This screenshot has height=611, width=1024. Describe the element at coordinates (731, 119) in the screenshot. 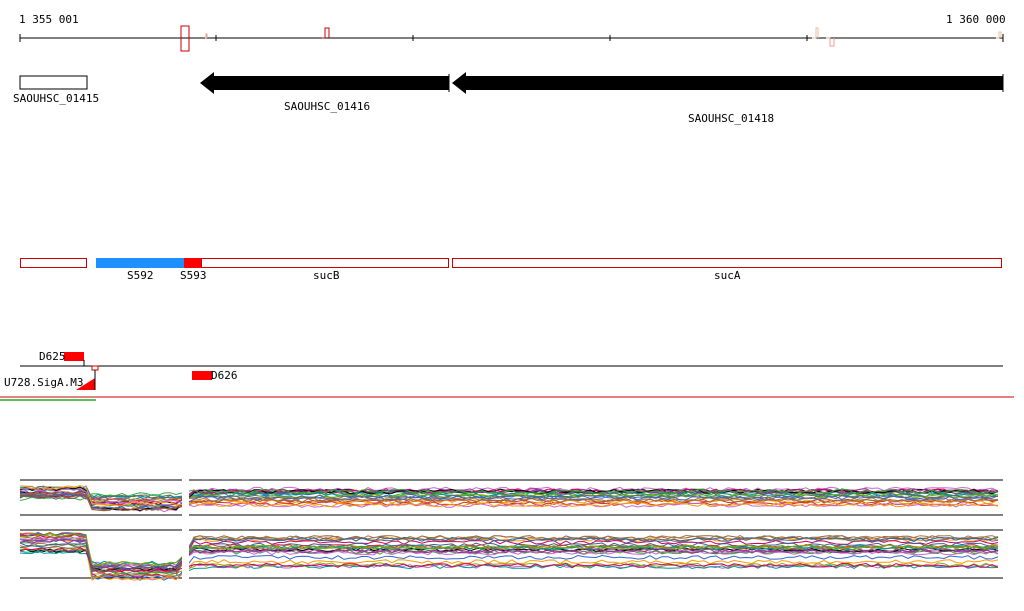

I see `gene-label-saouhsc-01418: SAOUHSC_01418` at that location.